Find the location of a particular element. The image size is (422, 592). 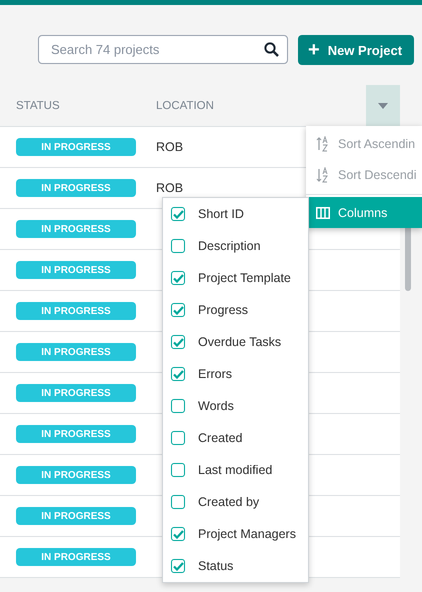

checkbox-label: Overdue Tasks is located at coordinates (240, 342).